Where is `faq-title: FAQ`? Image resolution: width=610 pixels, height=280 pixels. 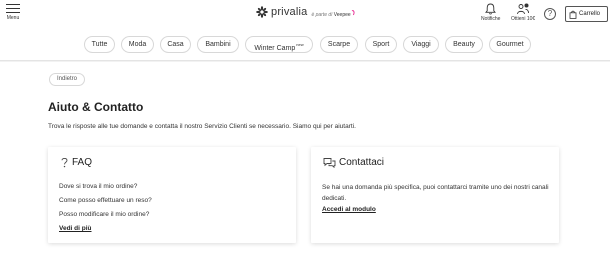 faq-title: FAQ is located at coordinates (82, 162).